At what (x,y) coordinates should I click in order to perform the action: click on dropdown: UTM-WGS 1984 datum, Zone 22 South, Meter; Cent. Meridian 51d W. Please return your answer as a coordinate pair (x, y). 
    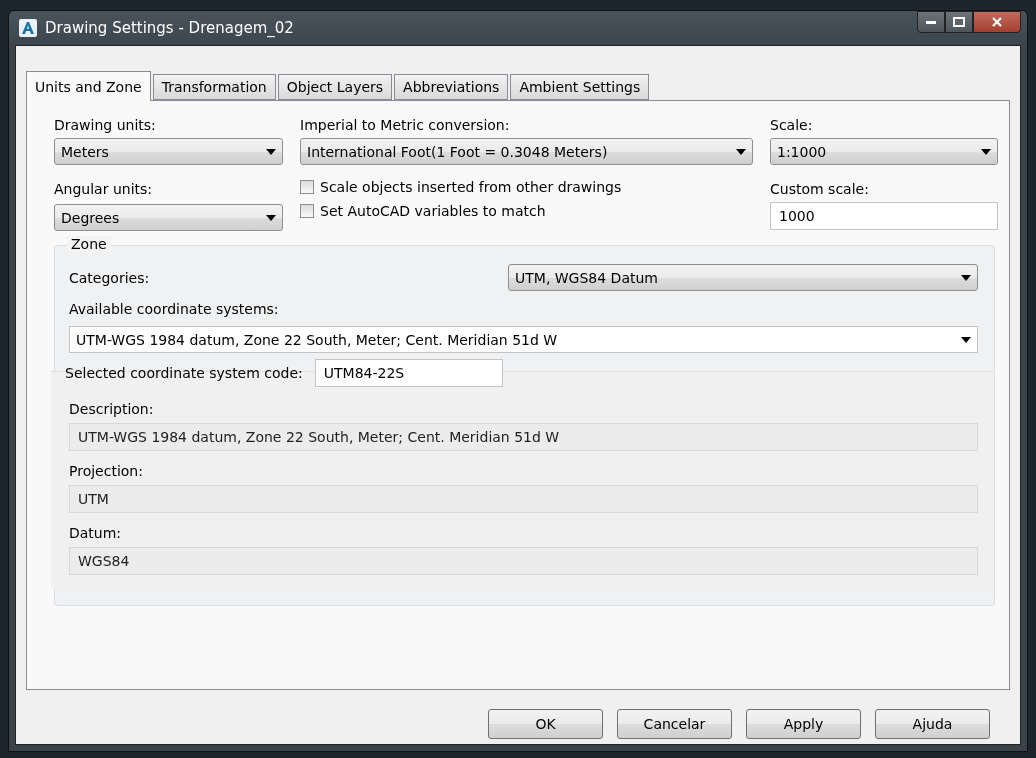
    Looking at the image, I should click on (523, 339).